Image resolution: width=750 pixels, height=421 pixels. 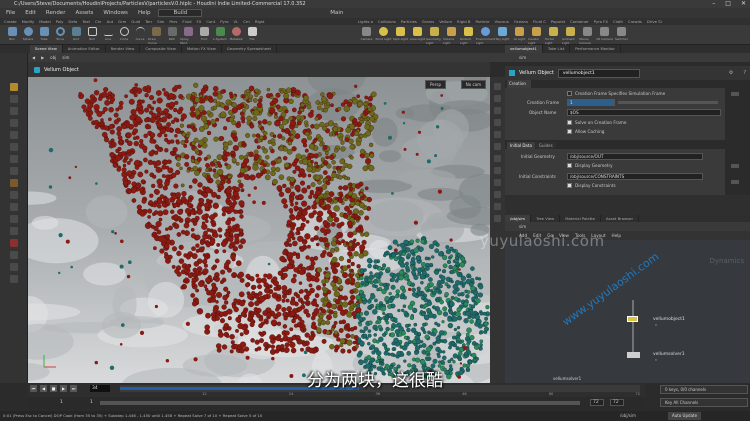 What do you see at coordinates (44, 35) in the screenshot?
I see `shelf-tool-tube: Tube` at bounding box center [44, 35].